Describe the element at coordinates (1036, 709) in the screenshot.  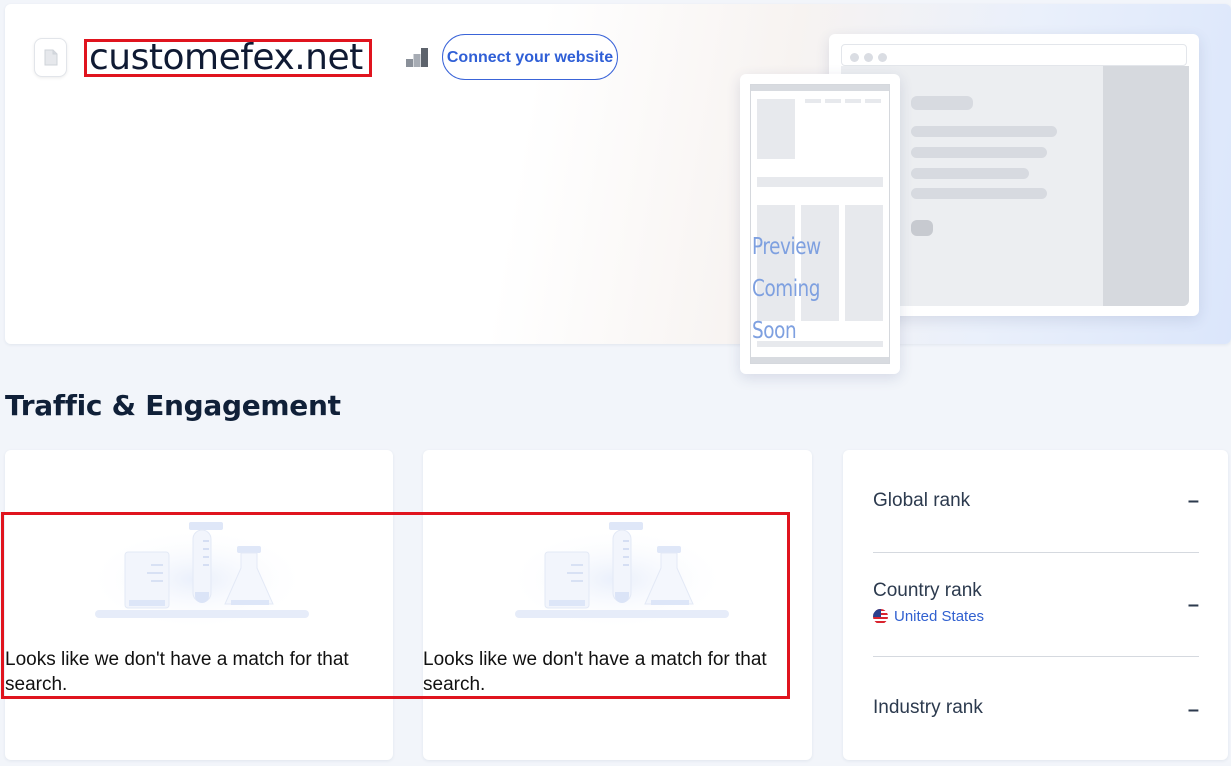
I see `industry-rank-row: Industry rank –` at that location.